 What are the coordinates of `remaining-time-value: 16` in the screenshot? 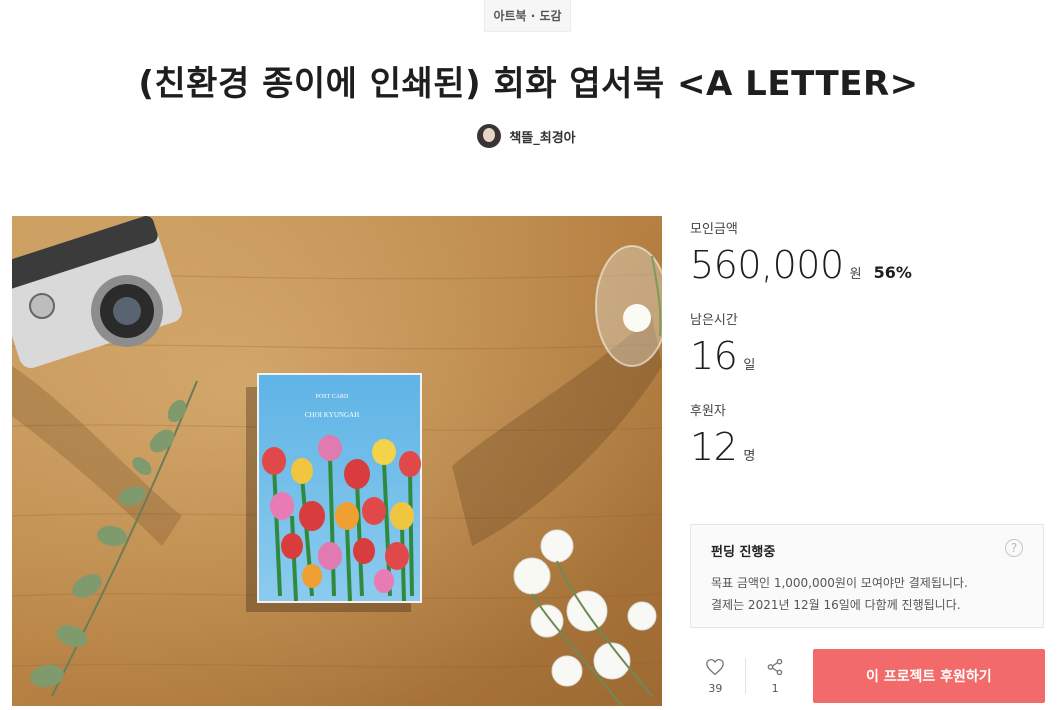 It's located at (714, 356).